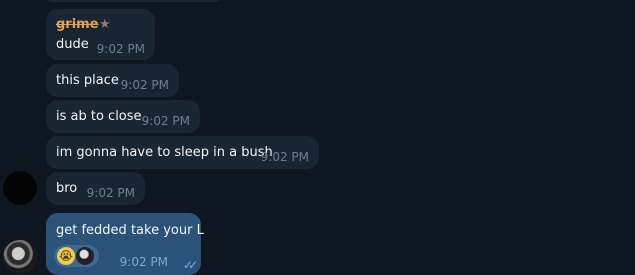 The image size is (635, 275). I want to click on message-bubble: get fedded take your L 😭 9:02 PM ✓✓, so click(125, 244).